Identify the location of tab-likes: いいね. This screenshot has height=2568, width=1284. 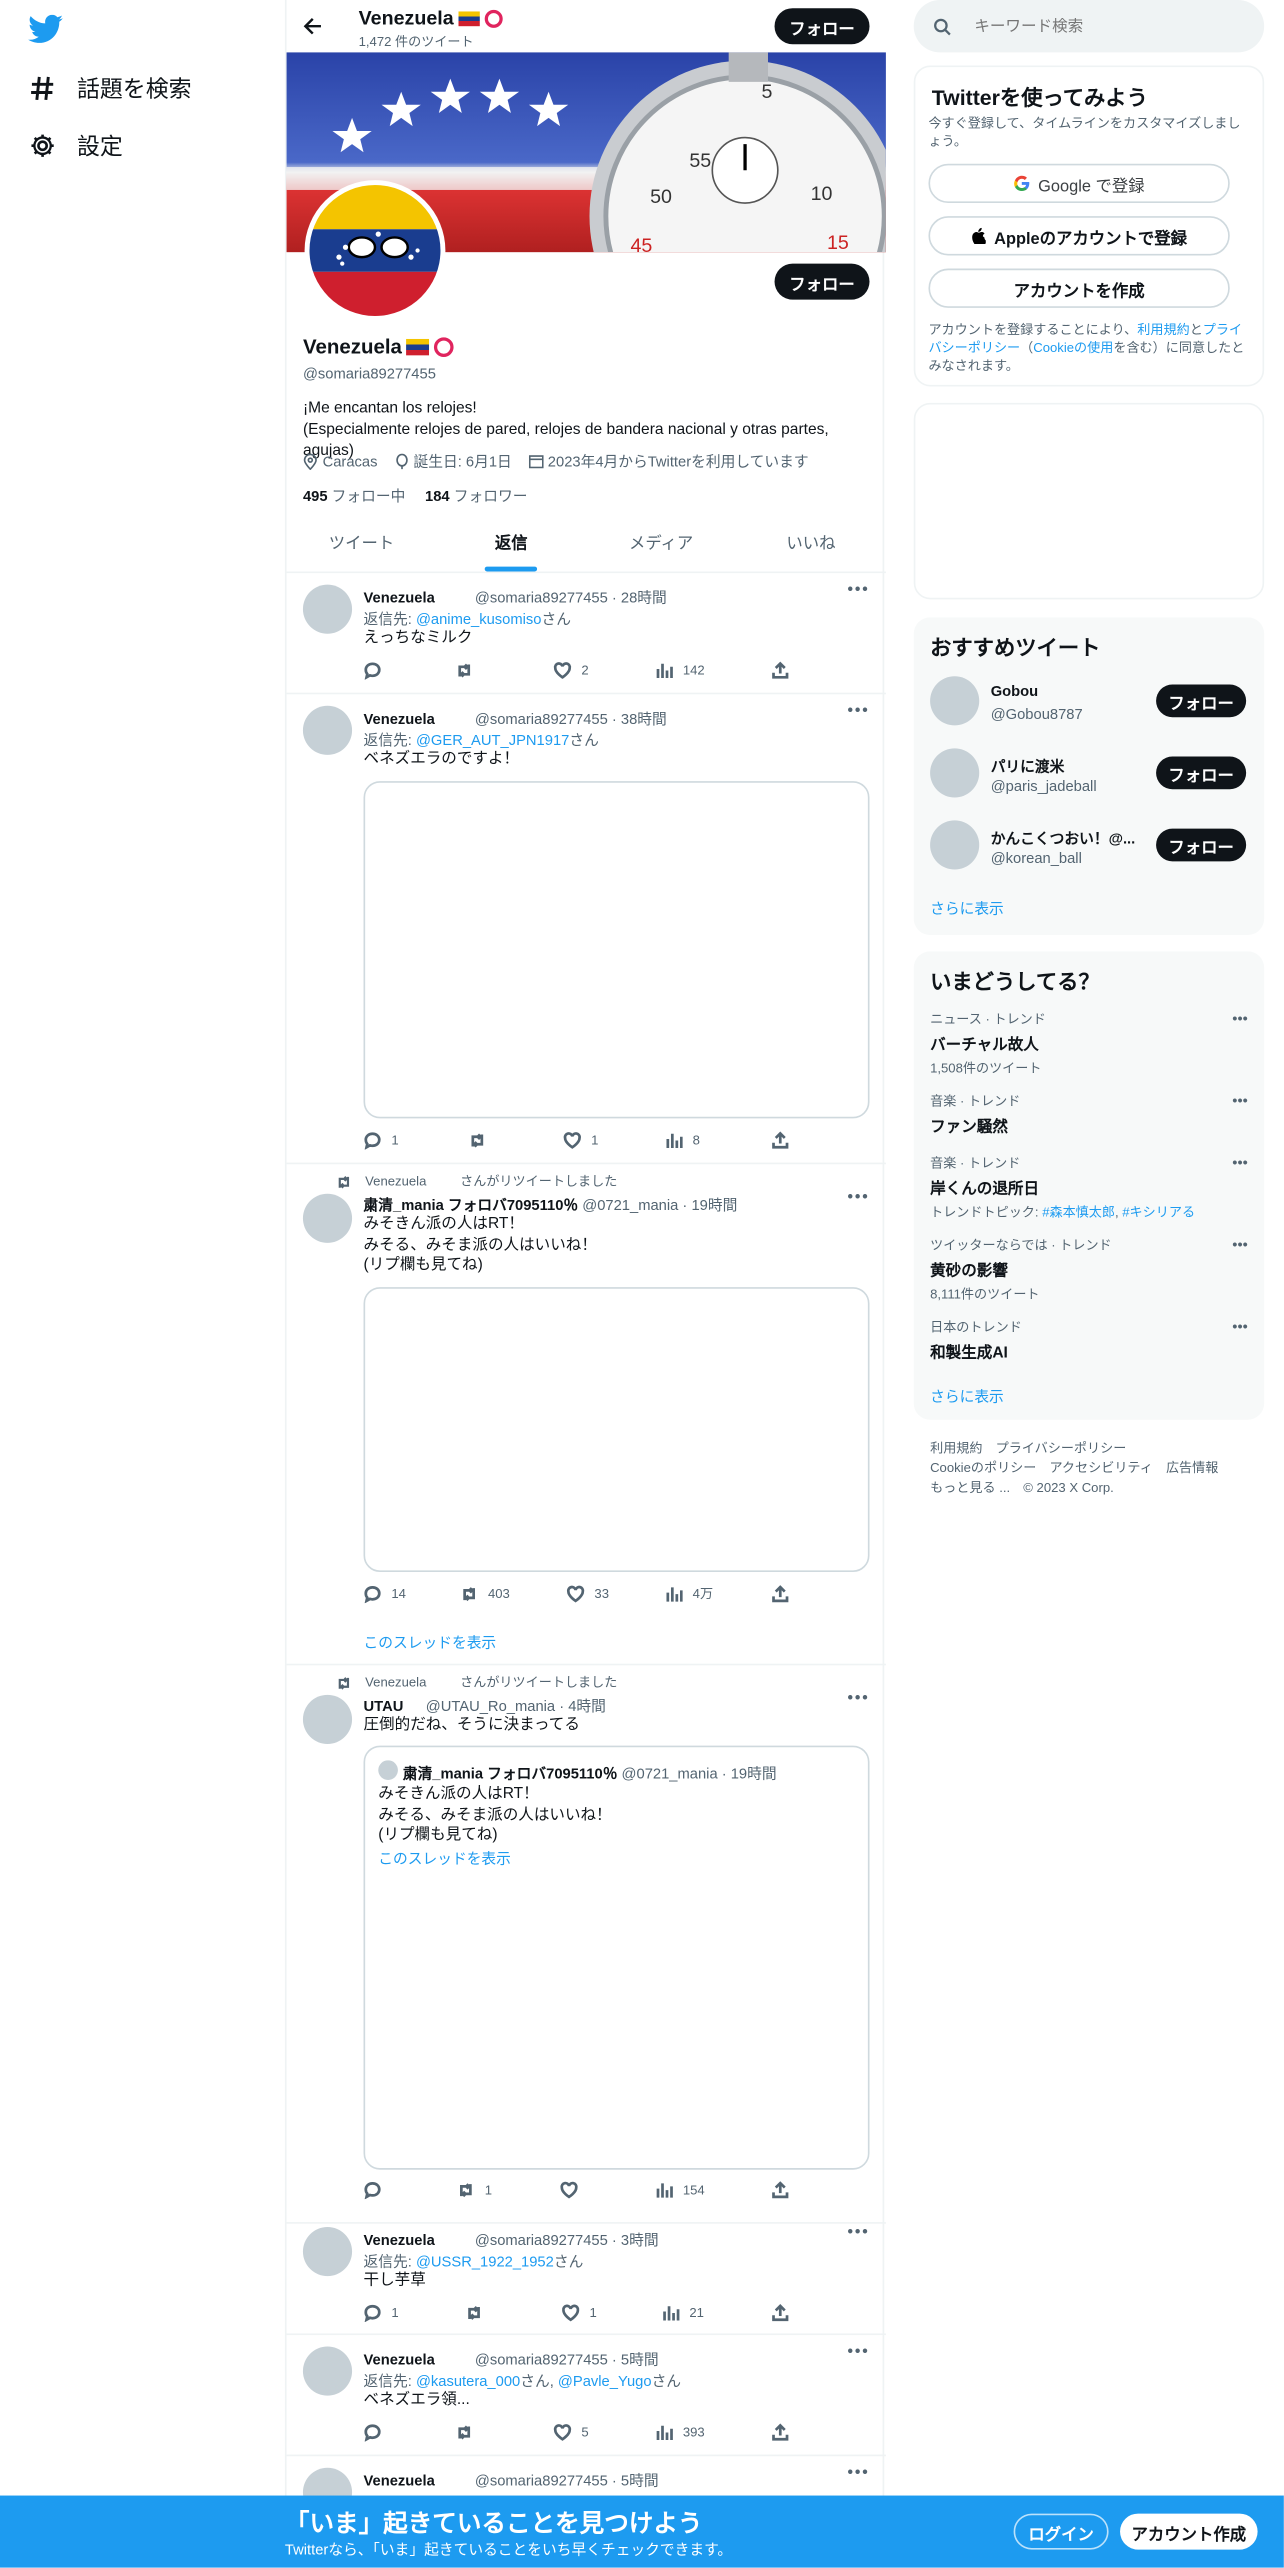
(811, 546).